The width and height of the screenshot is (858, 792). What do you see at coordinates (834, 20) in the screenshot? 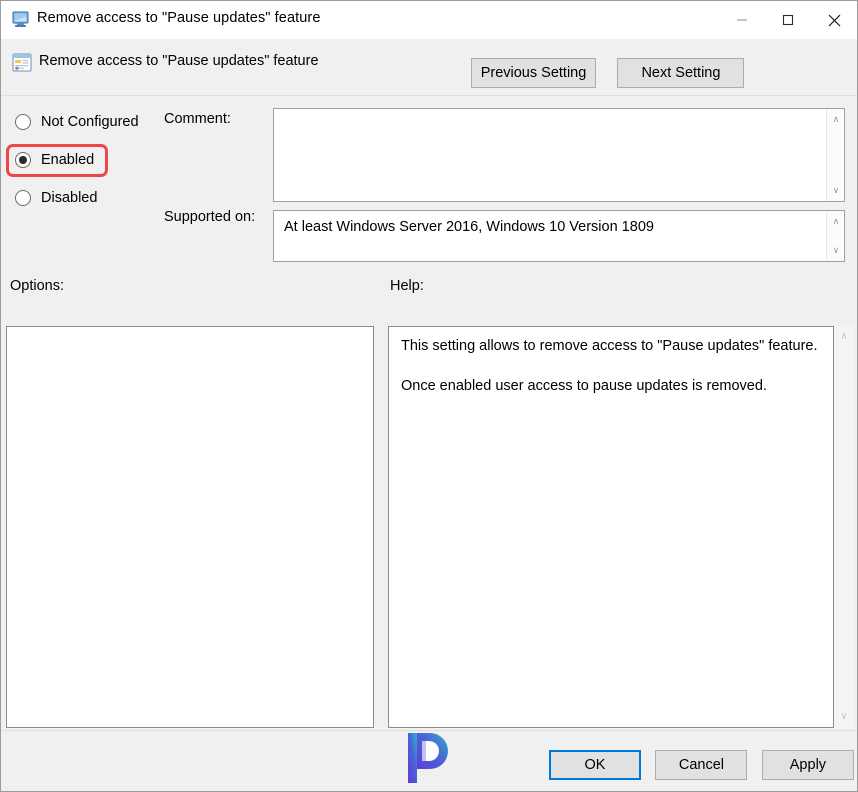
I see `close-button` at bounding box center [834, 20].